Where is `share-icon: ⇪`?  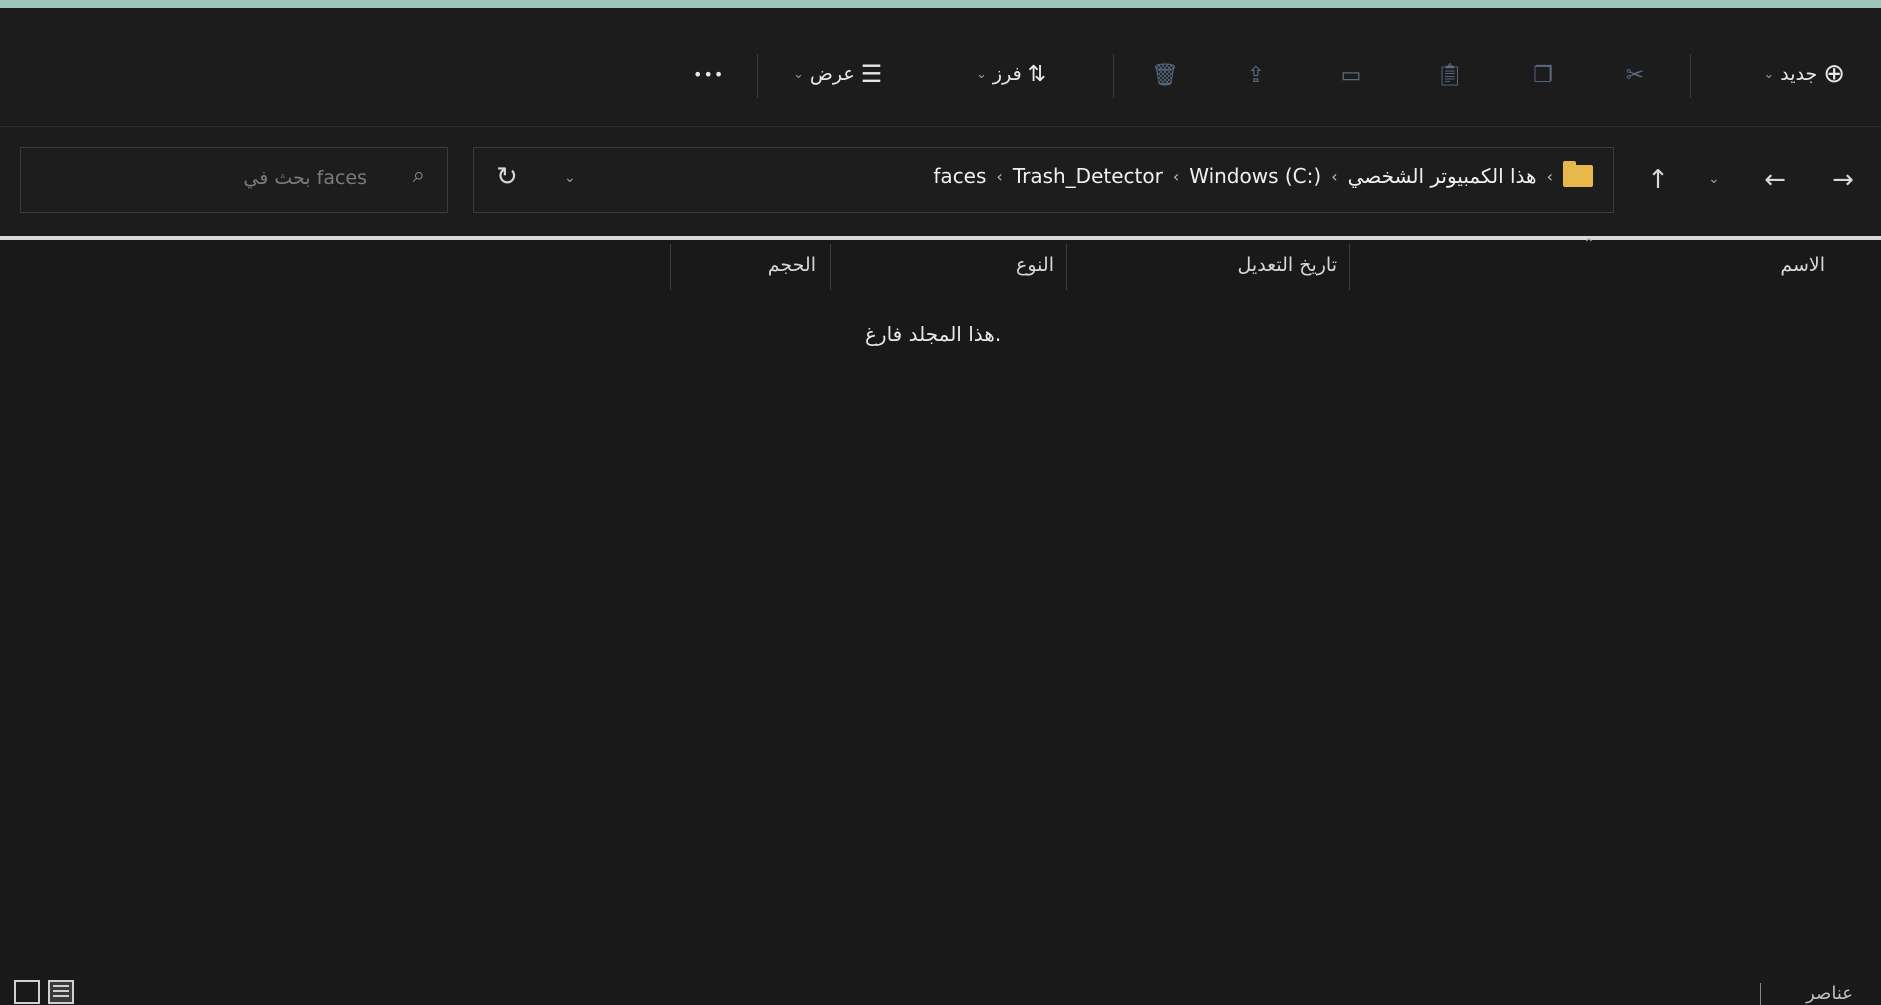
share-icon: ⇪ is located at coordinates (1256, 75).